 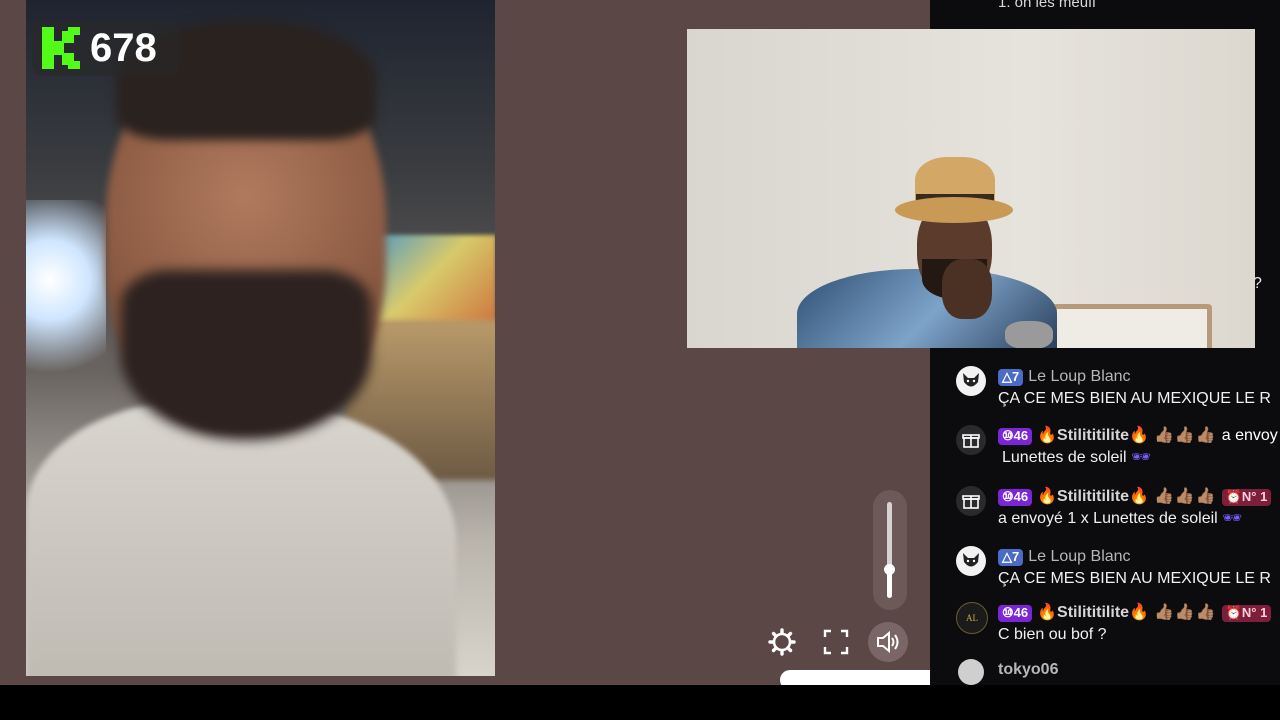 What do you see at coordinates (1028, 670) in the screenshot?
I see `chat-username: tokyo06` at bounding box center [1028, 670].